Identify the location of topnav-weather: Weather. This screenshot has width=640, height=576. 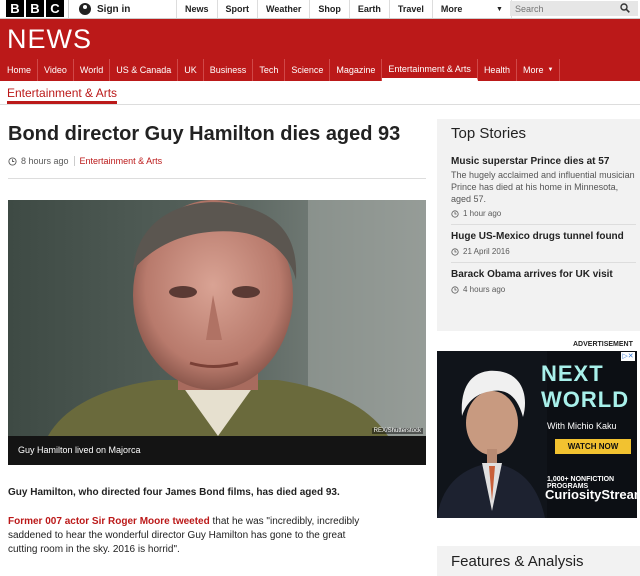
(283, 9).